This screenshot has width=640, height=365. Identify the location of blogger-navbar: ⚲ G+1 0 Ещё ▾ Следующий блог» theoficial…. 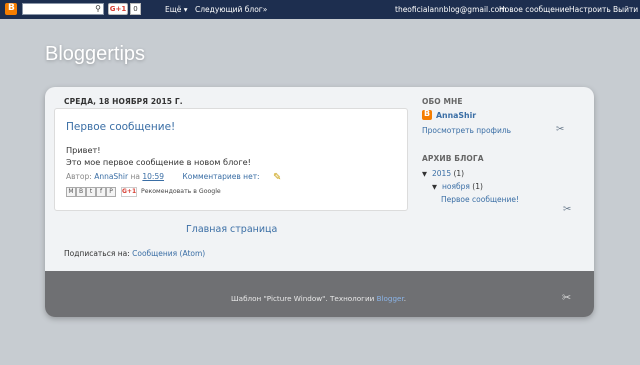
(320, 9).